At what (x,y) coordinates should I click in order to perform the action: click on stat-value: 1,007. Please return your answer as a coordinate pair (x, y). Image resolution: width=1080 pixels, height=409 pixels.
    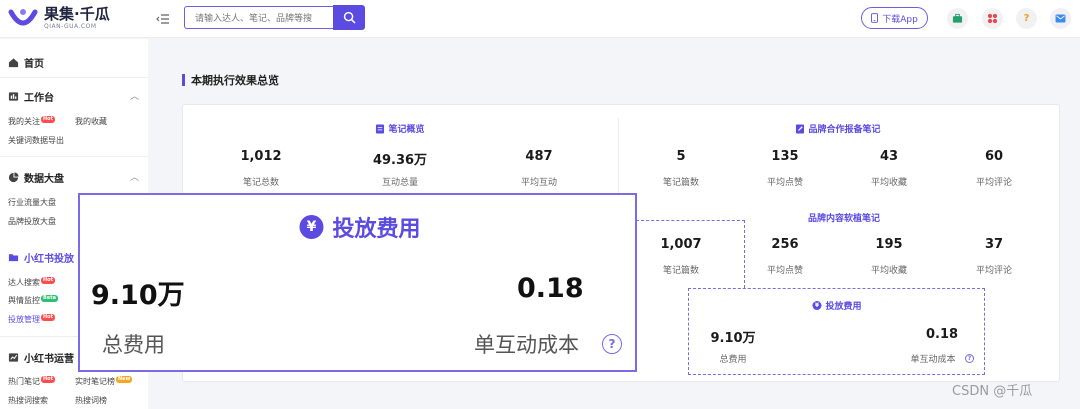
    Looking at the image, I should click on (681, 244).